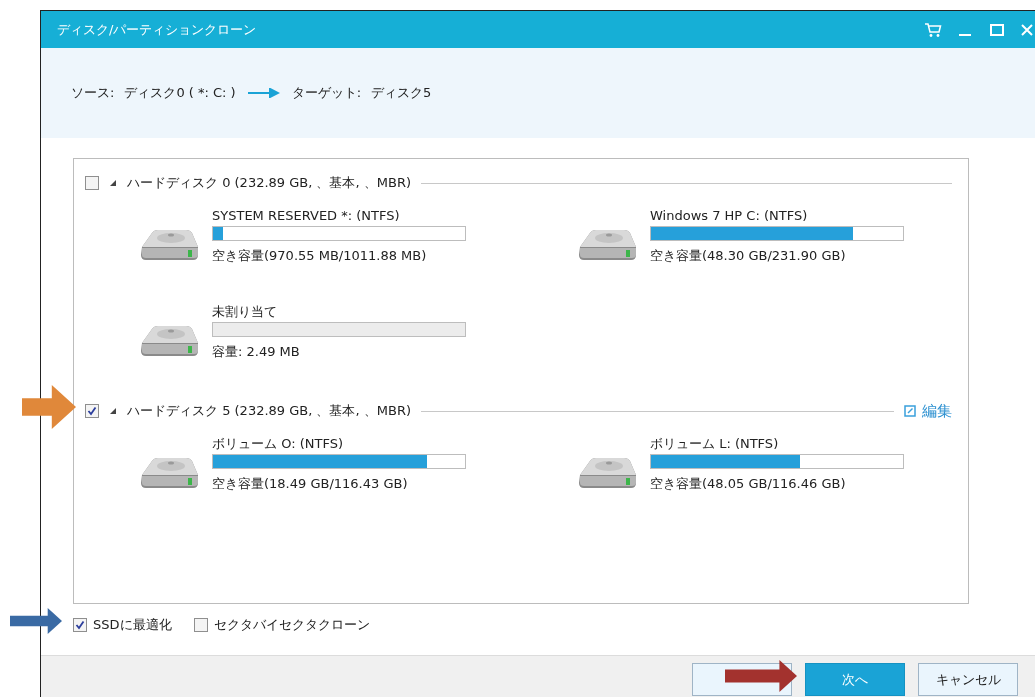 The width and height of the screenshot is (1035, 697). I want to click on dialog-button: キャンセル, so click(968, 679).